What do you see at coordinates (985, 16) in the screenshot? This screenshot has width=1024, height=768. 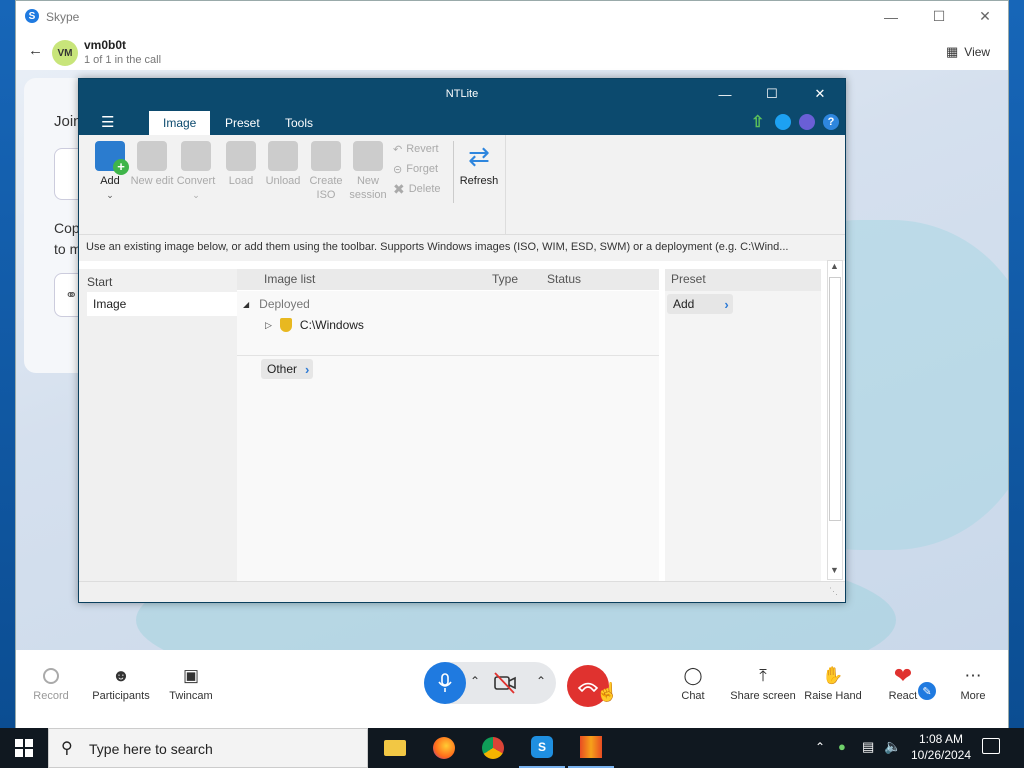 I see `close-button: ✕` at bounding box center [985, 16].